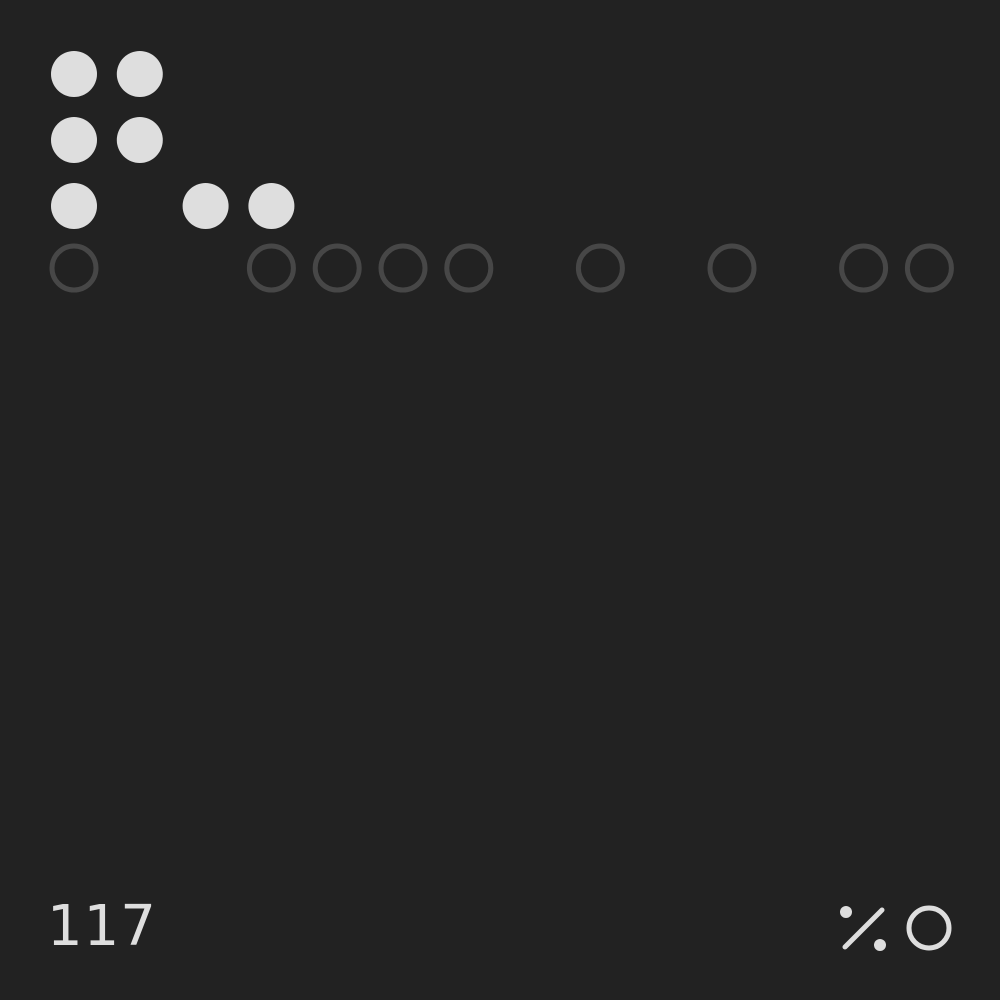 This screenshot has height=1000, width=1000. Describe the element at coordinates (929, 928) in the screenshot. I see `ring-icon` at that location.